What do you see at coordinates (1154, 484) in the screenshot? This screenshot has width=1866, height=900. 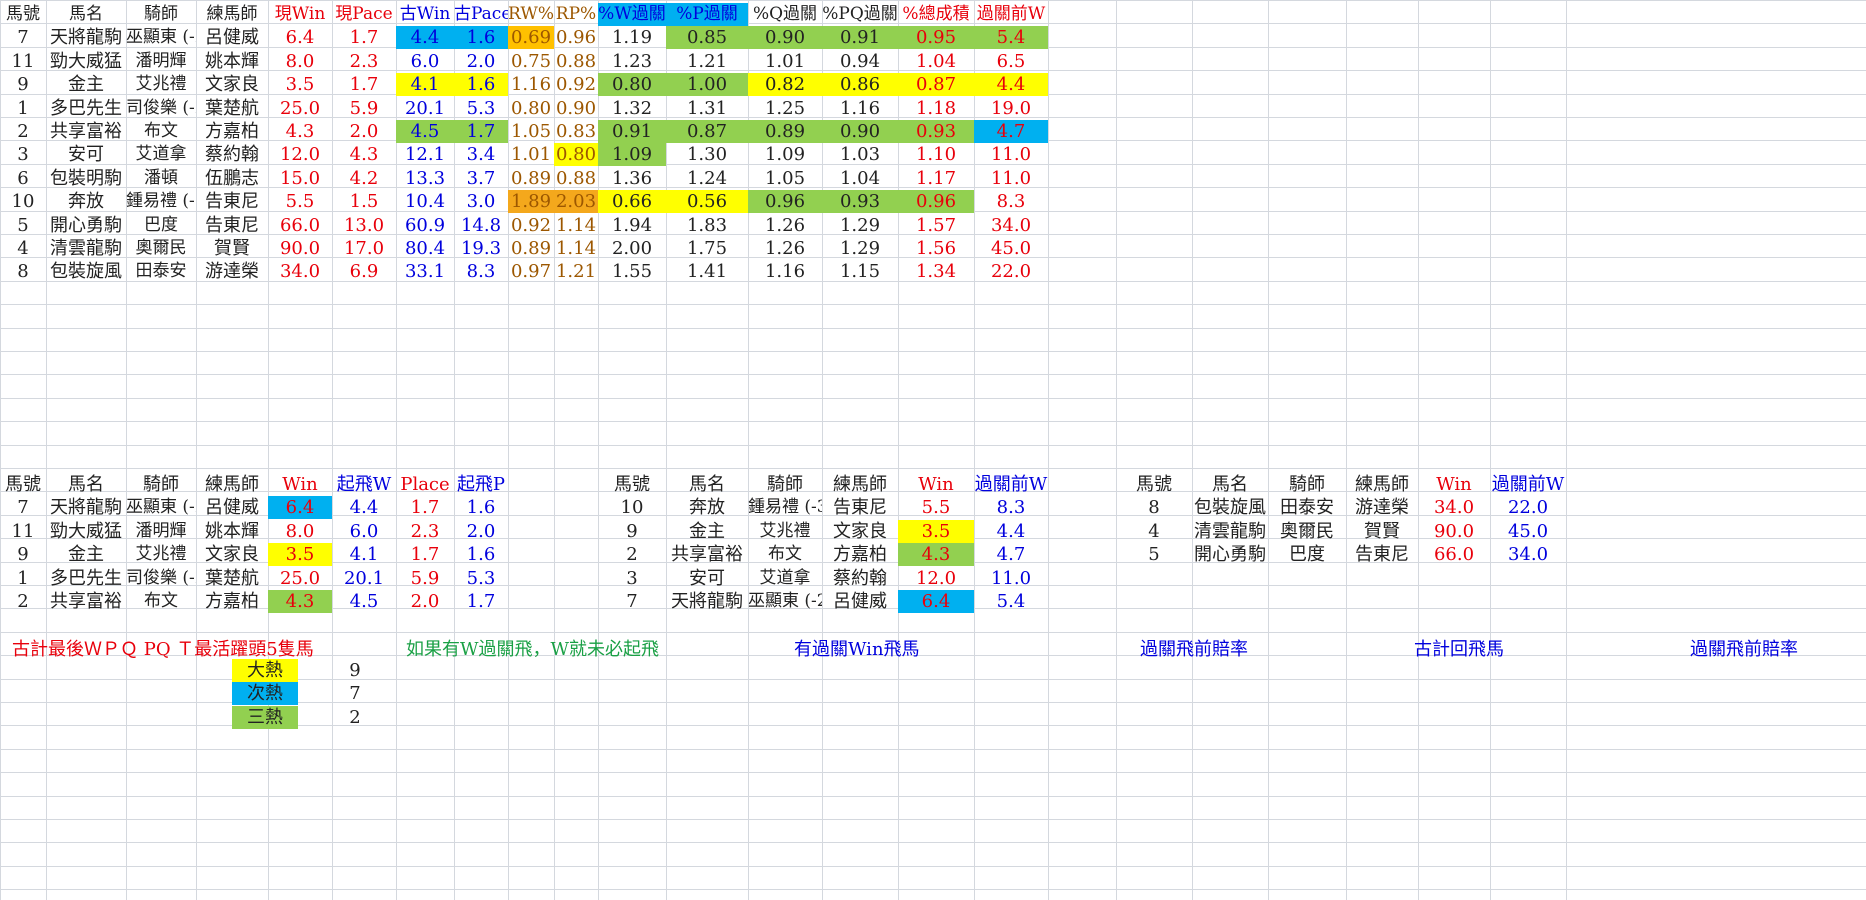 I see `br-header-0: 馬號` at bounding box center [1154, 484].